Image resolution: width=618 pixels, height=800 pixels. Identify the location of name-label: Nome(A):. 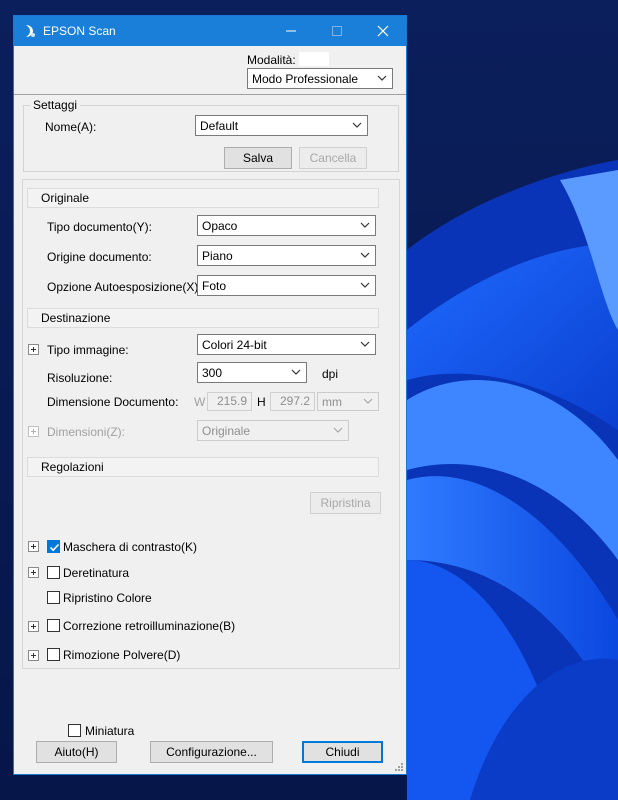
(71, 127).